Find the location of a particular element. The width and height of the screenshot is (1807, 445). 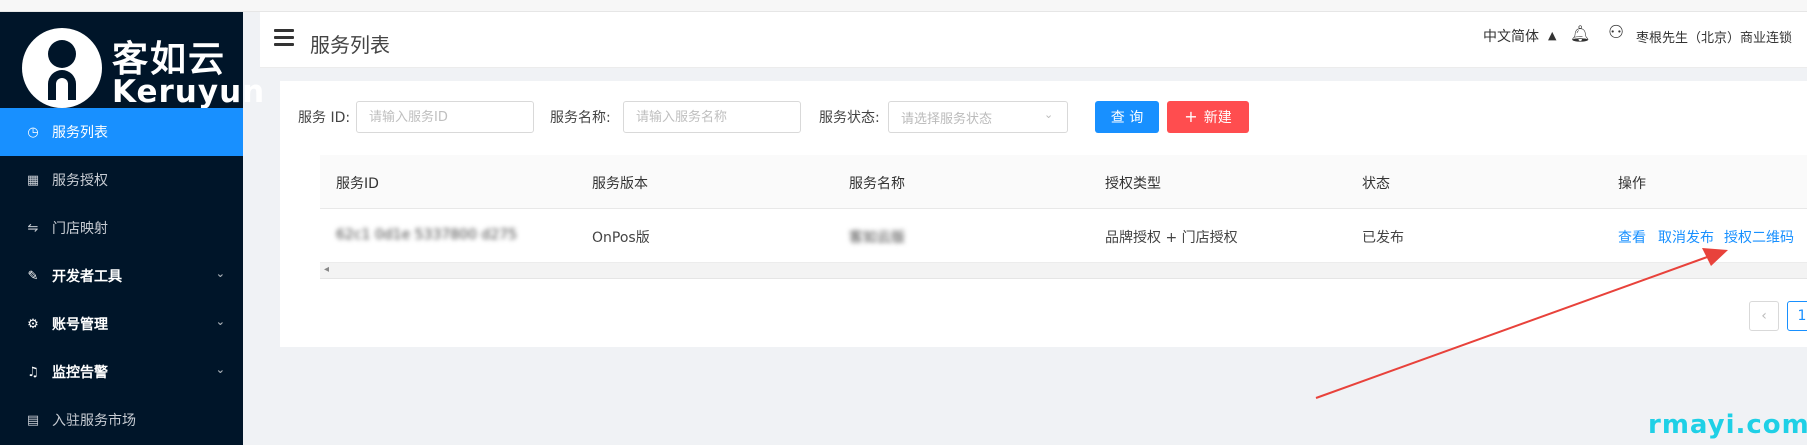

sidebar-item-account: ⚙ 账号管理 ⌄ is located at coordinates (121, 324).